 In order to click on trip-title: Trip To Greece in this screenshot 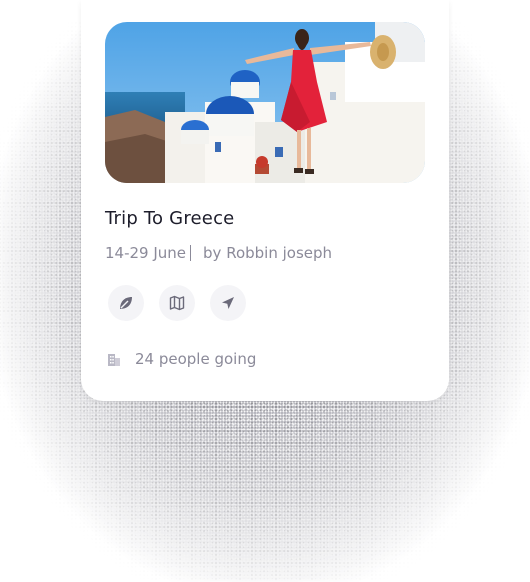, I will do `click(170, 218)`.